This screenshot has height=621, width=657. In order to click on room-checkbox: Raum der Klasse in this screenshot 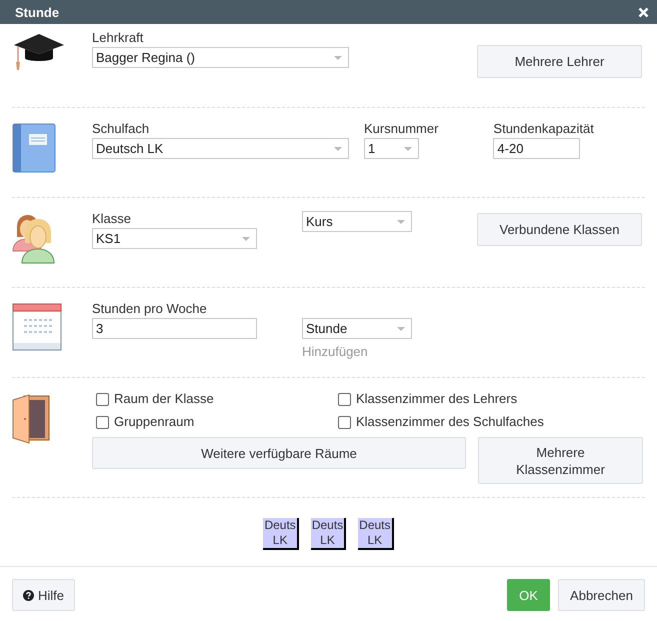, I will do `click(217, 399)`.